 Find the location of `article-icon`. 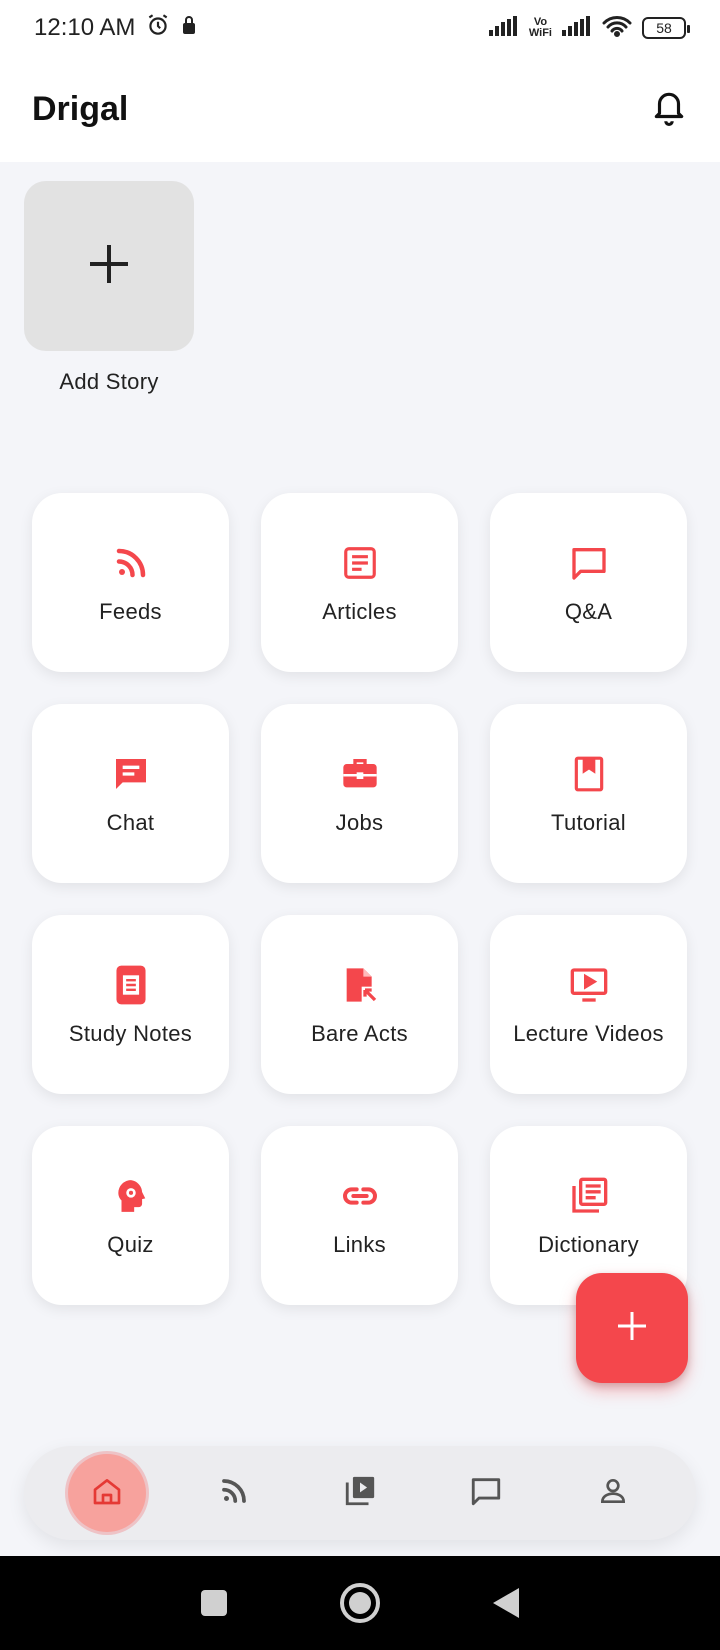

article-icon is located at coordinates (360, 563).